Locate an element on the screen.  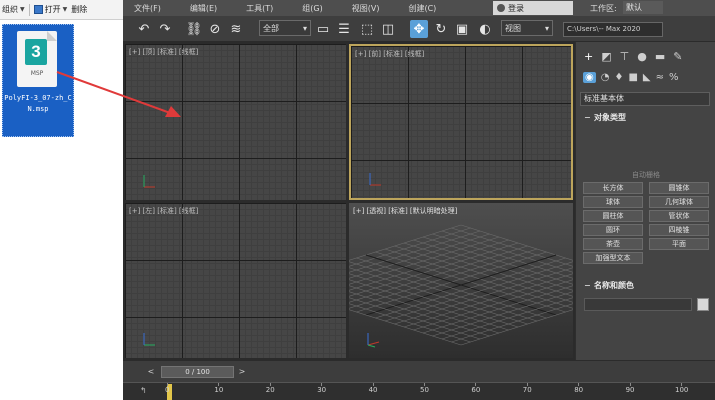
viewport-left: [+] [左] [标准] [线框] is located at coordinates (235, 280).